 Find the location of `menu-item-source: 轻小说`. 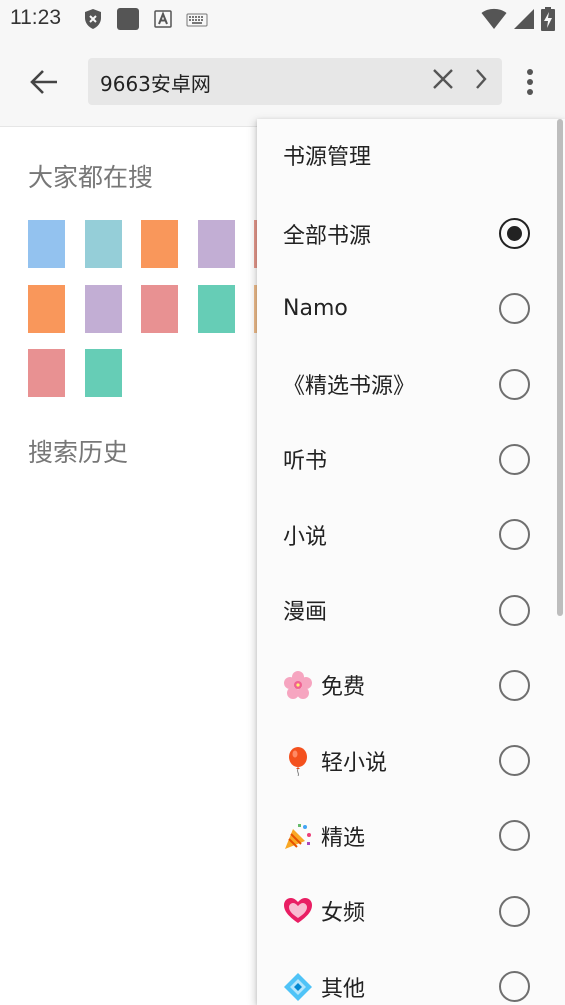

menu-item-source: 轻小说 is located at coordinates (405, 760).